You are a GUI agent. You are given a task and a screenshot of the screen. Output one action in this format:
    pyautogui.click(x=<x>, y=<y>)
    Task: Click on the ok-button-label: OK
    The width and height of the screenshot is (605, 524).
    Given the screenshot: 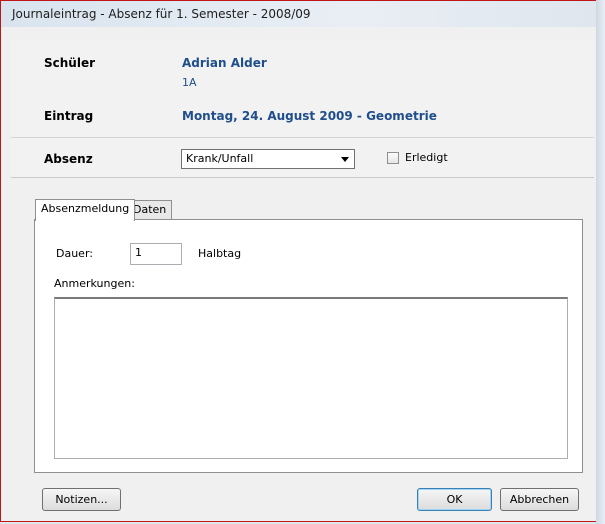 What is the action you would take?
    pyautogui.click(x=454, y=499)
    